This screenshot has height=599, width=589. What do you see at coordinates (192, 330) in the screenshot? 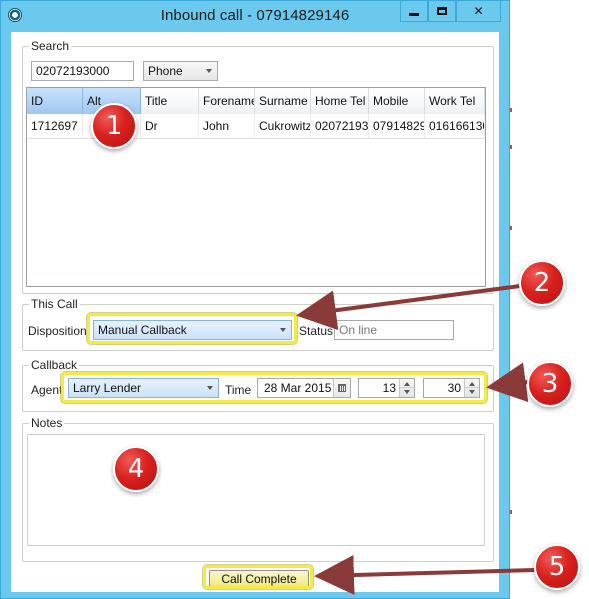
I see `disposition-select: Manual Callback` at bounding box center [192, 330].